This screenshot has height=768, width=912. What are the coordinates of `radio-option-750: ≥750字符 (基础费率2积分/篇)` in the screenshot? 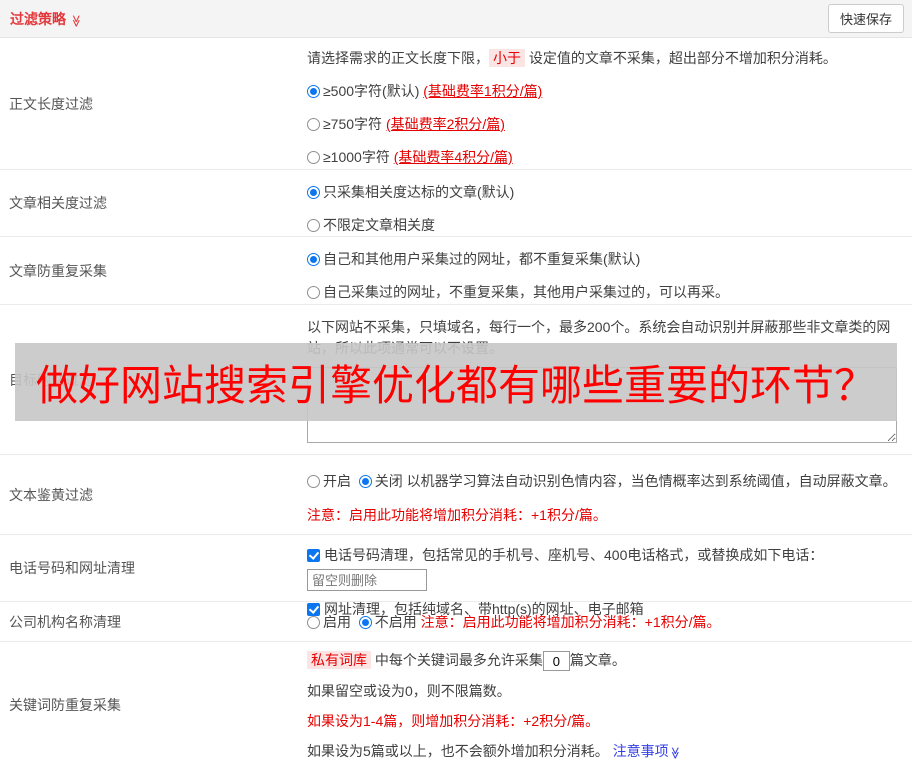 It's located at (604, 124).